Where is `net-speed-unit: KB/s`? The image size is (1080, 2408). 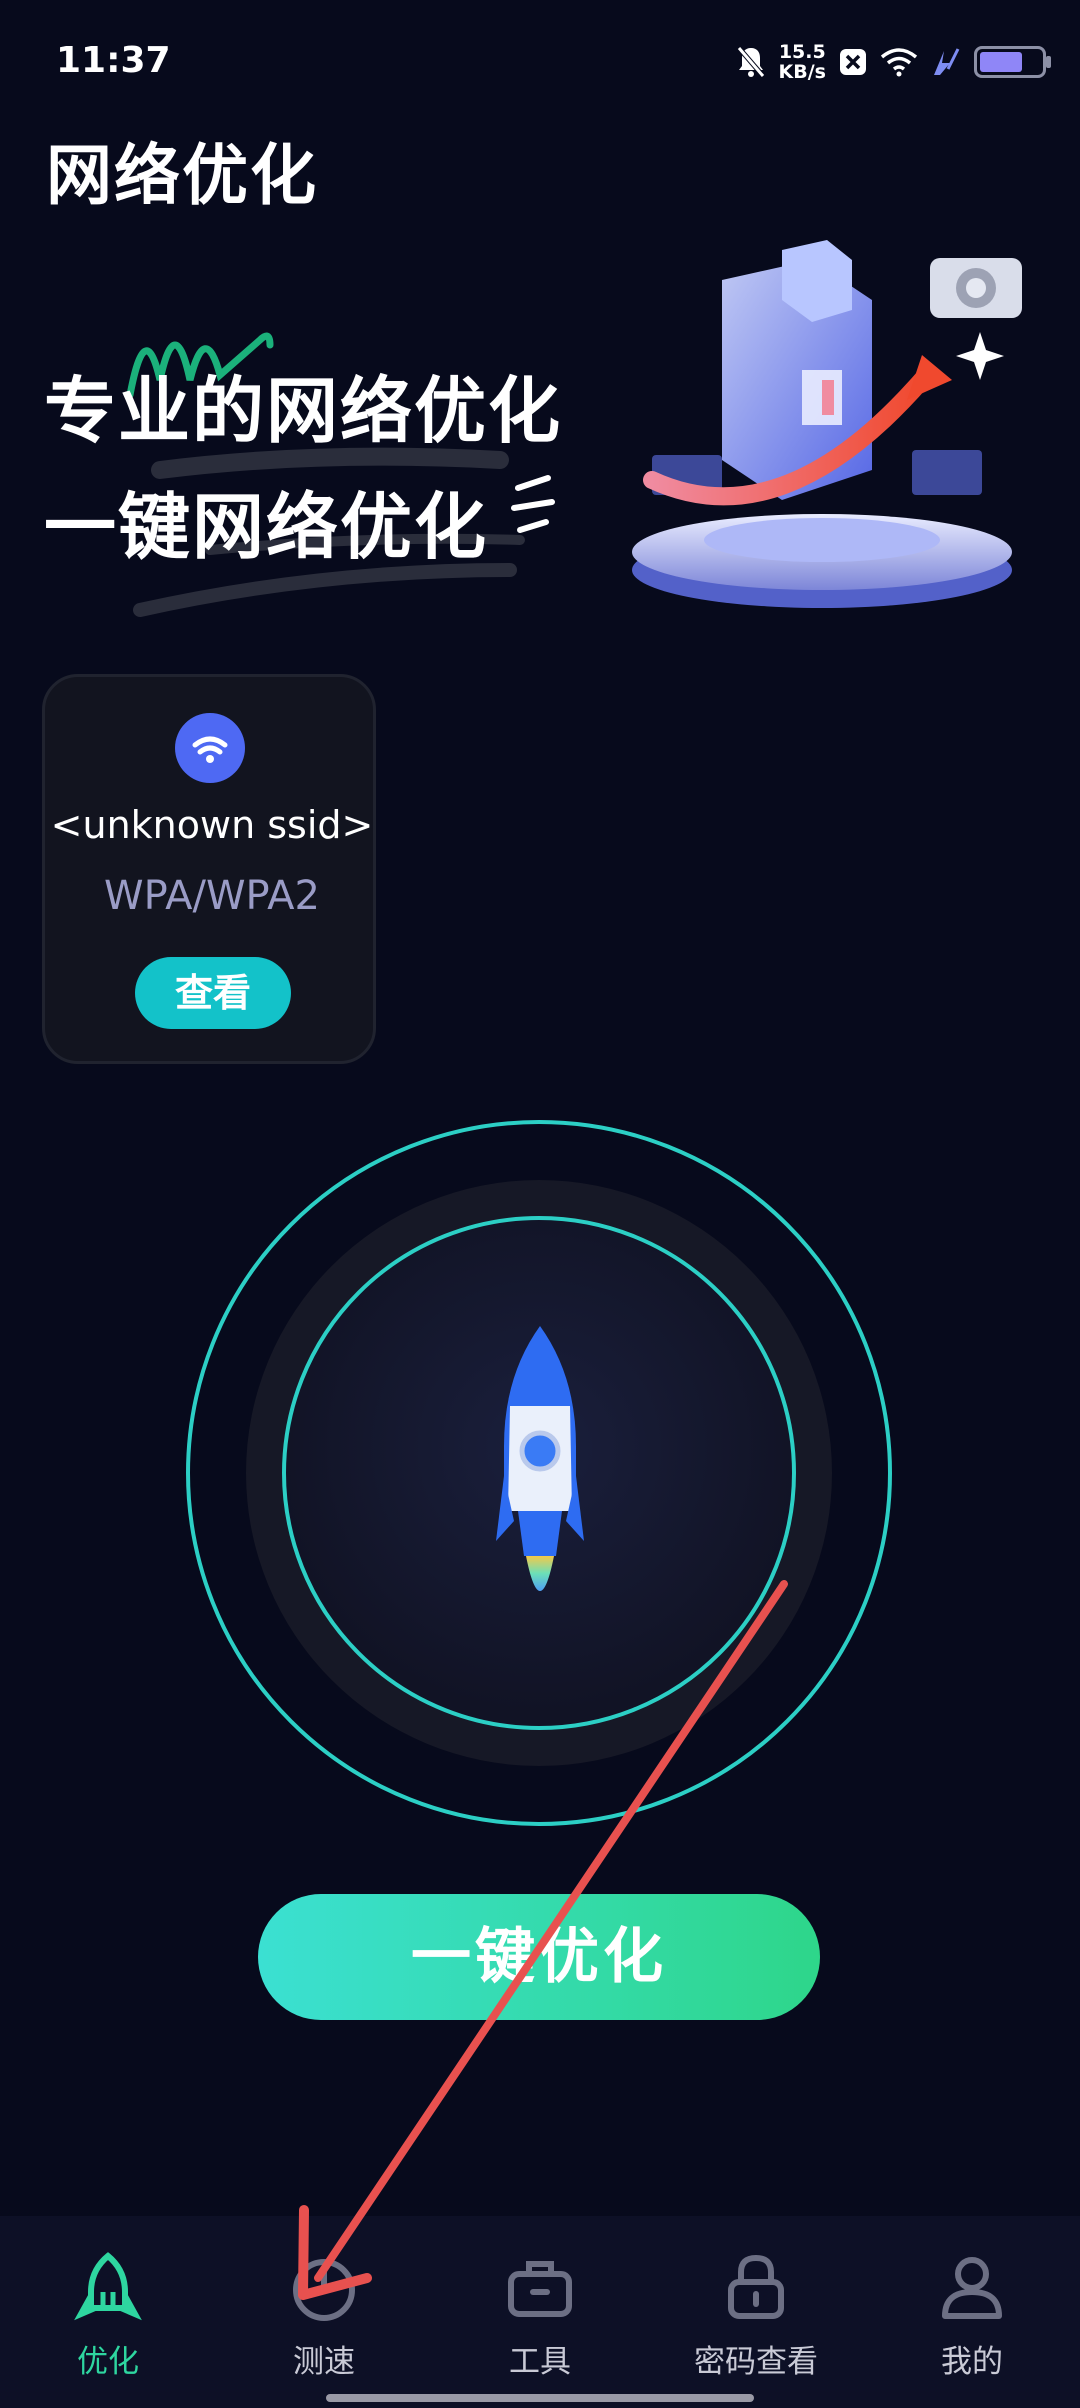
net-speed-unit: KB/s is located at coordinates (802, 72).